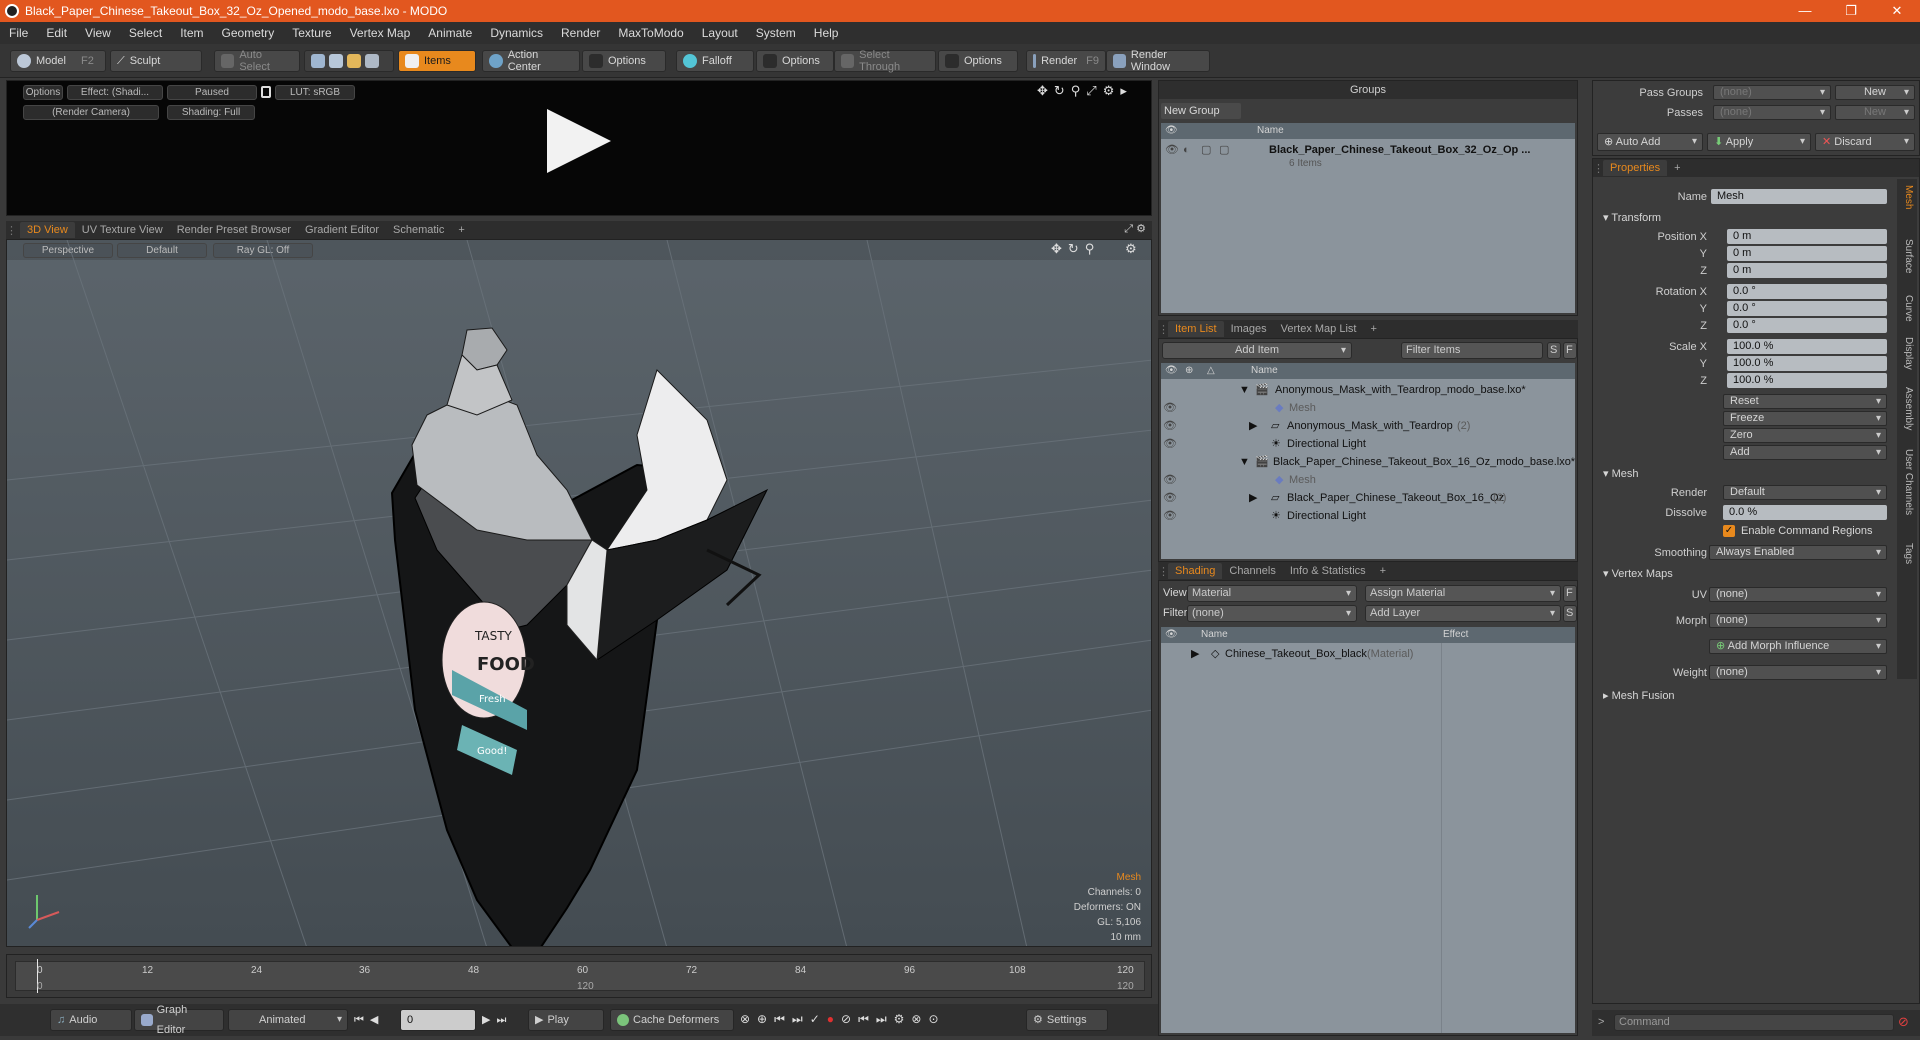 Image resolution: width=1920 pixels, height=1040 pixels. Describe the element at coordinates (56, 33) in the screenshot. I see `menu-edit: Edit` at that location.